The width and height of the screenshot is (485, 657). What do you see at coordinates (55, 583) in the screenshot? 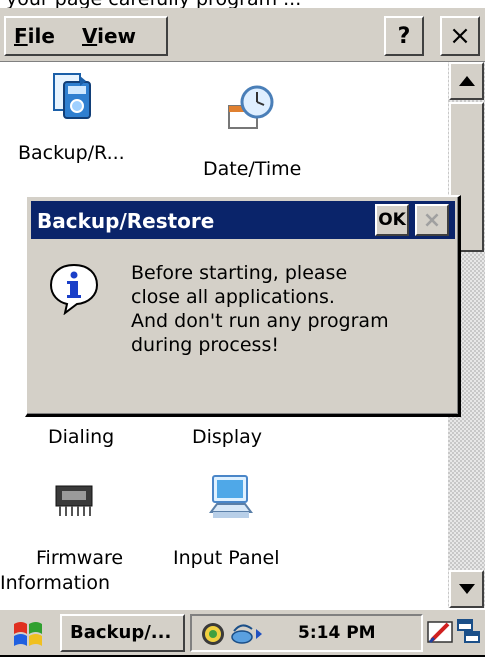
I see `item-label-line2: Information` at bounding box center [55, 583].